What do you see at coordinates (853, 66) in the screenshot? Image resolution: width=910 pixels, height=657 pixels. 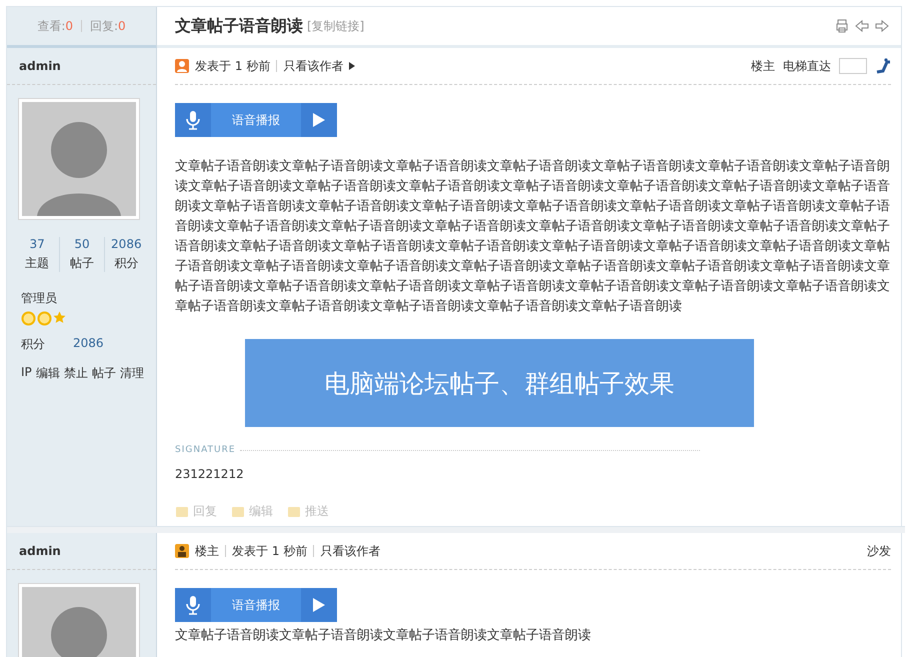 I see `floor-input` at bounding box center [853, 66].